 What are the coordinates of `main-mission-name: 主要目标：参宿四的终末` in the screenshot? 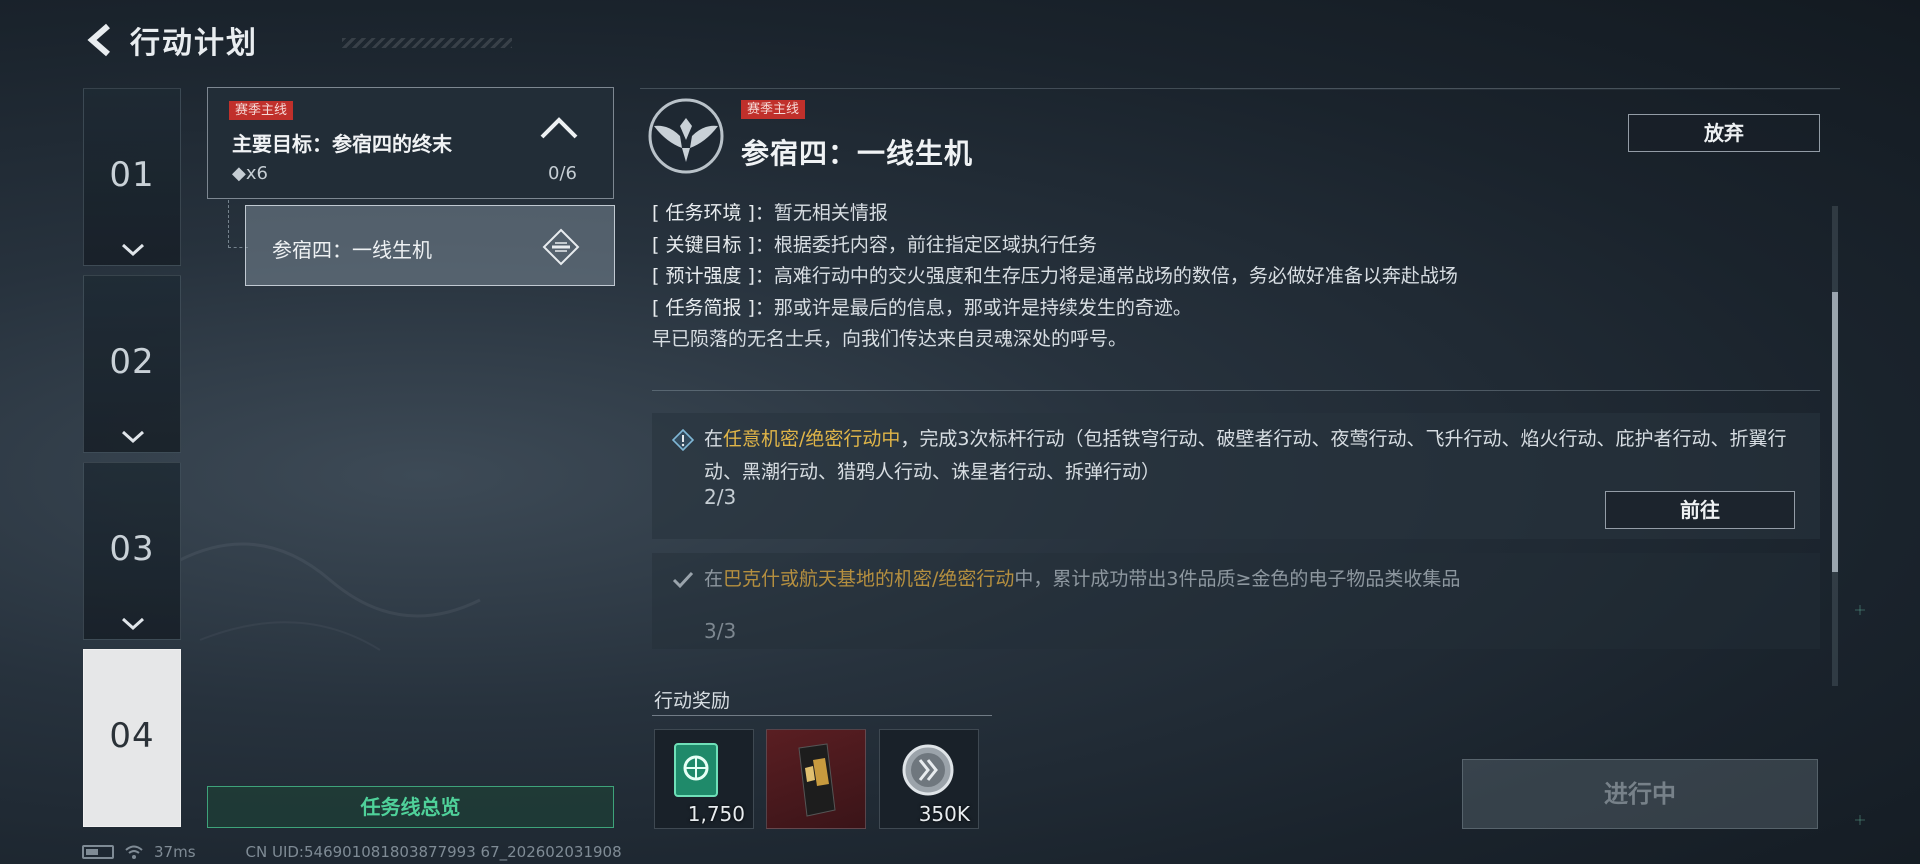 It's located at (342, 144).